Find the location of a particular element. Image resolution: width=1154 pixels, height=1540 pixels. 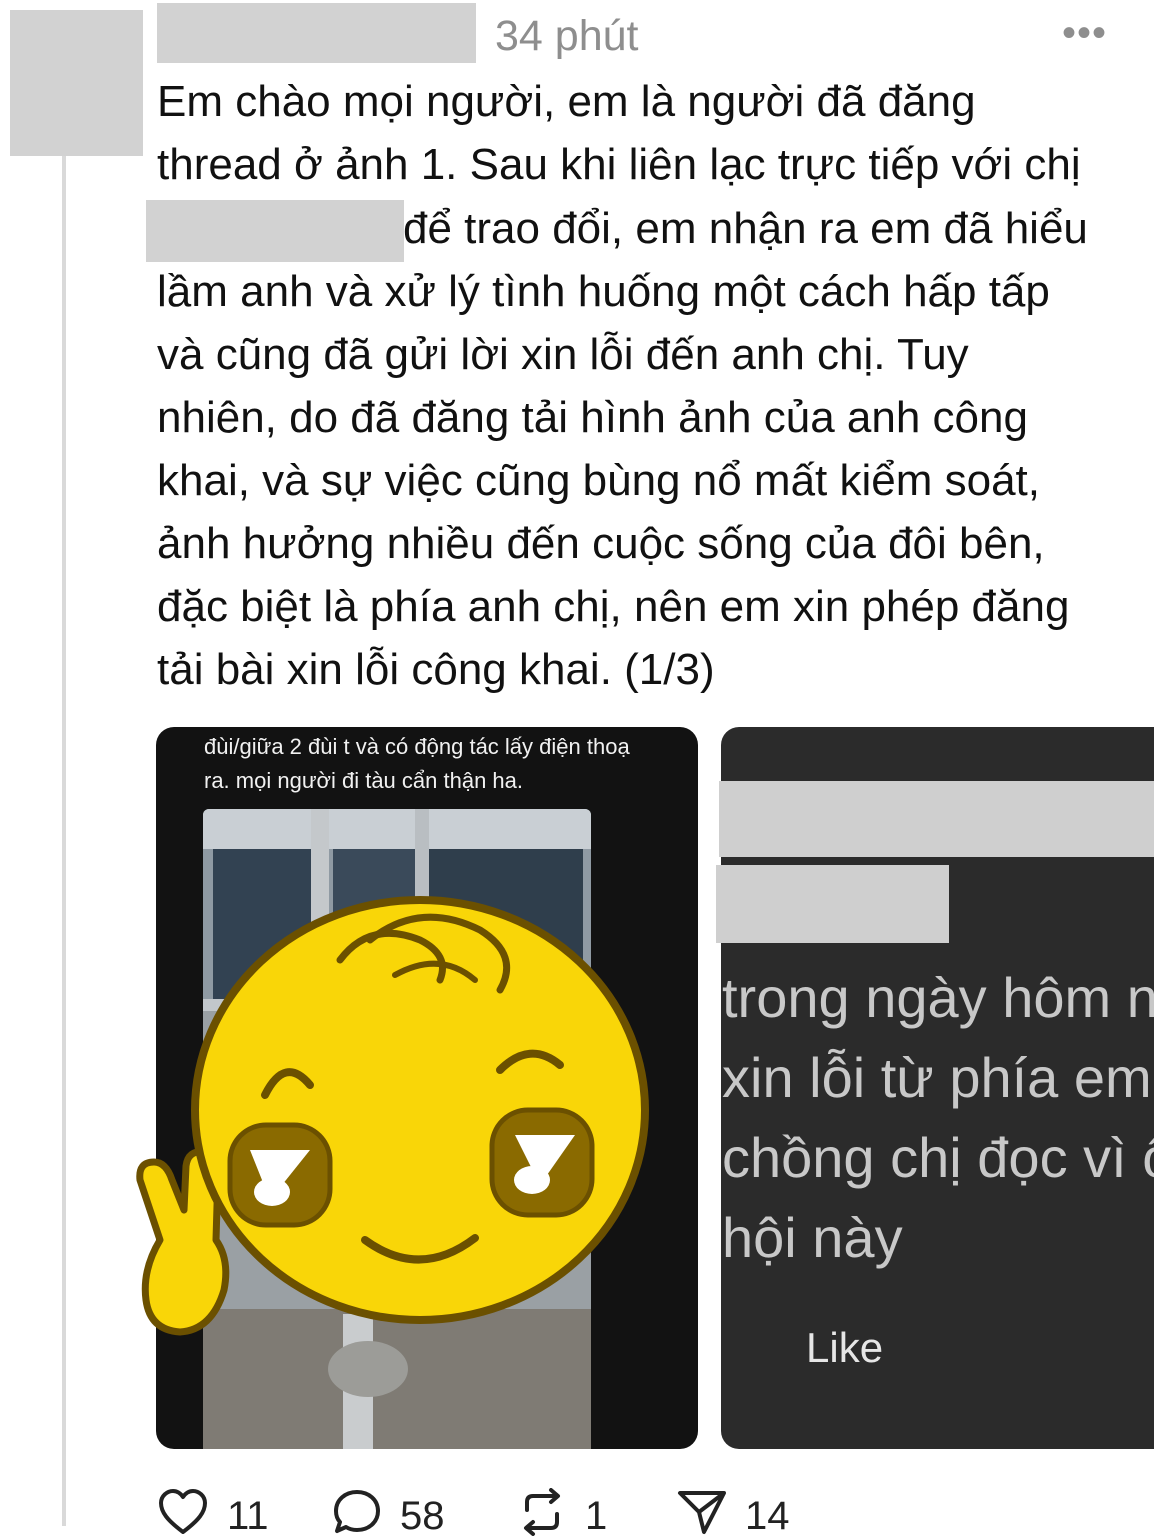

media-2-text-line: xin lỗi từ phía em is located at coordinates (937, 1077).